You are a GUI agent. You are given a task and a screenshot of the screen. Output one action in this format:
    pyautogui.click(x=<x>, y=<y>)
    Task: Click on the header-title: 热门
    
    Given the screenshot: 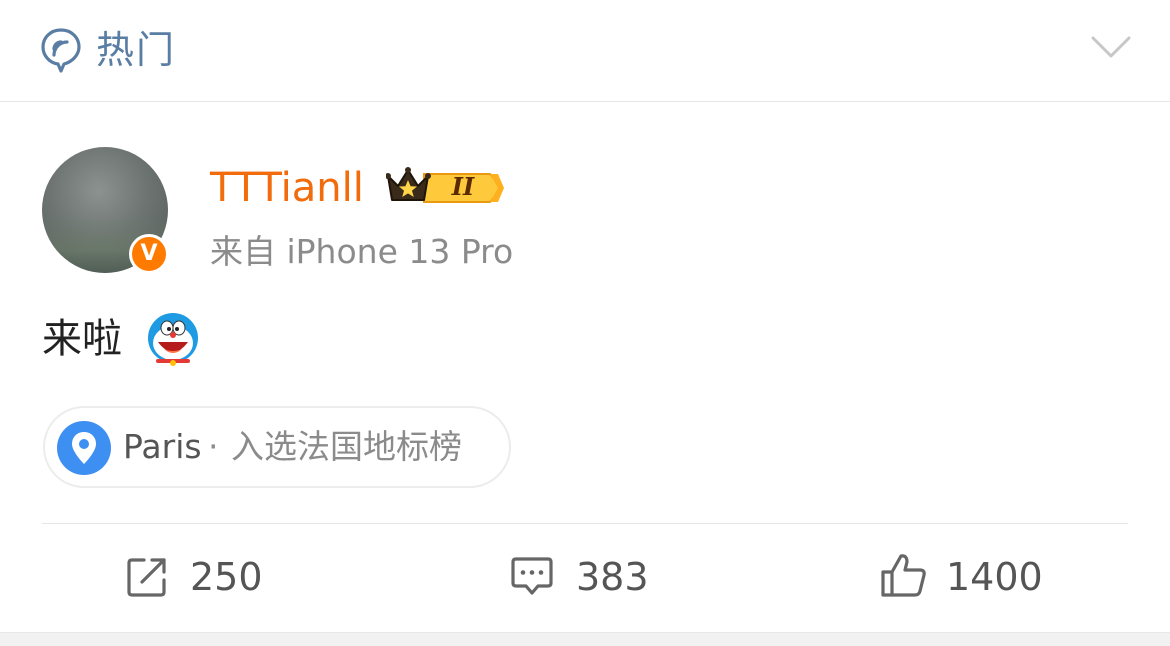 What is the action you would take?
    pyautogui.click(x=136, y=50)
    